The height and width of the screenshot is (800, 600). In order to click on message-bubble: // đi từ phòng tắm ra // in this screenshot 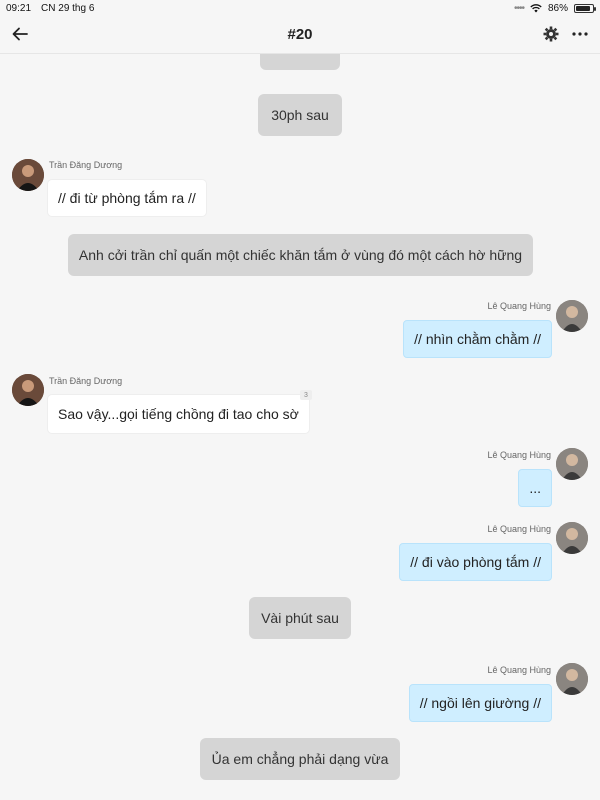, I will do `click(127, 198)`.